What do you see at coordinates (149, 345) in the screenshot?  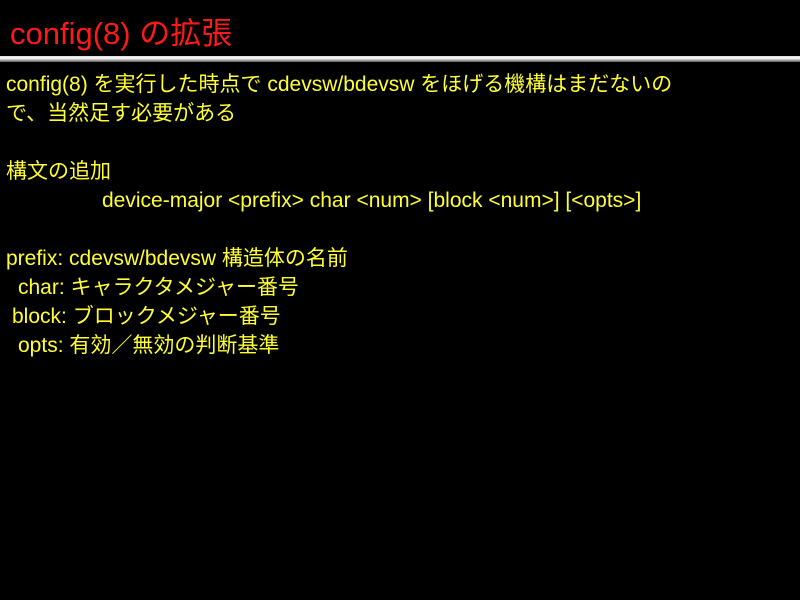 I see `field-opts: opts: 有効／無効の判断基準` at bounding box center [149, 345].